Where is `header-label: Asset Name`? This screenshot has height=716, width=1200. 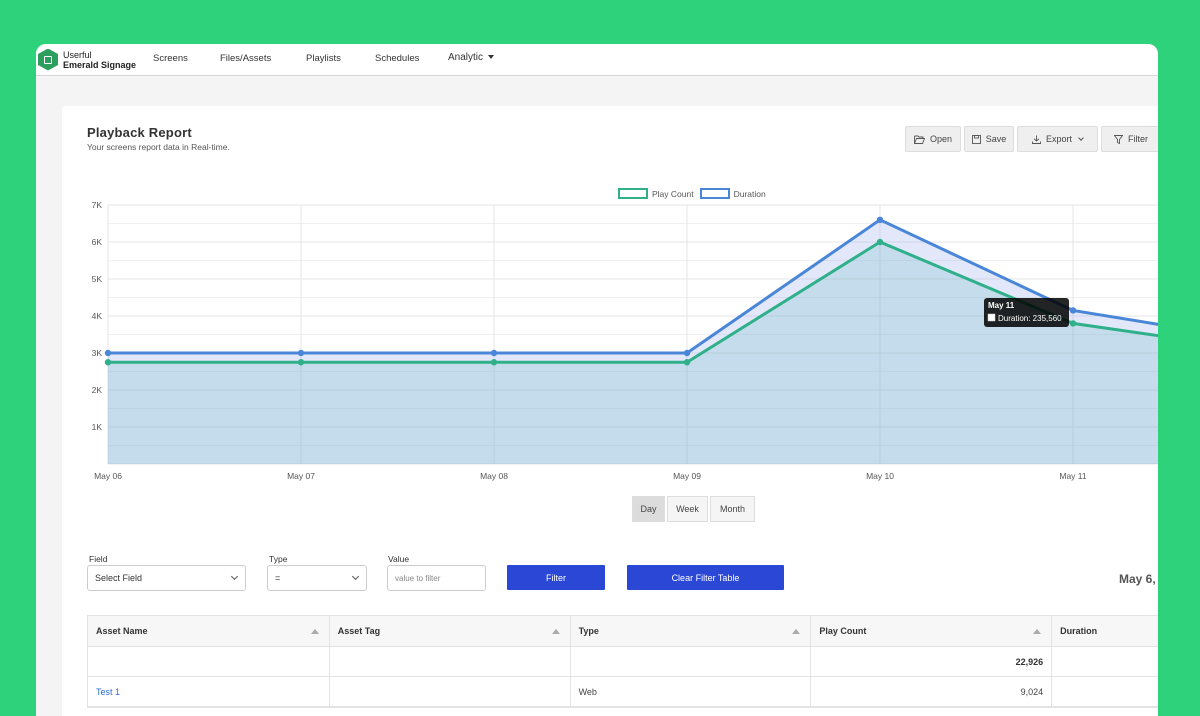
header-label: Asset Name is located at coordinates (122, 631).